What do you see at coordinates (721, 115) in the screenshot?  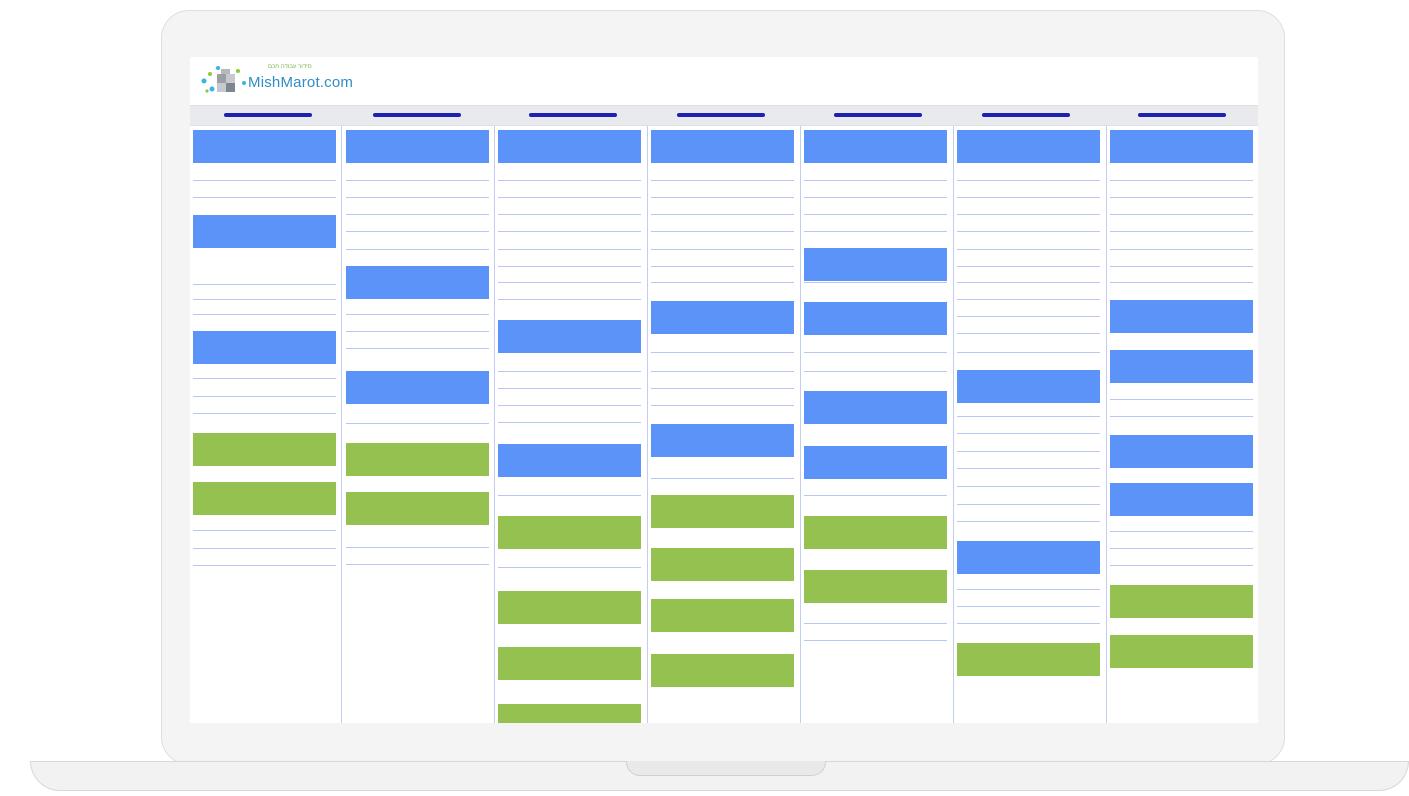 I see `day-4-tab` at bounding box center [721, 115].